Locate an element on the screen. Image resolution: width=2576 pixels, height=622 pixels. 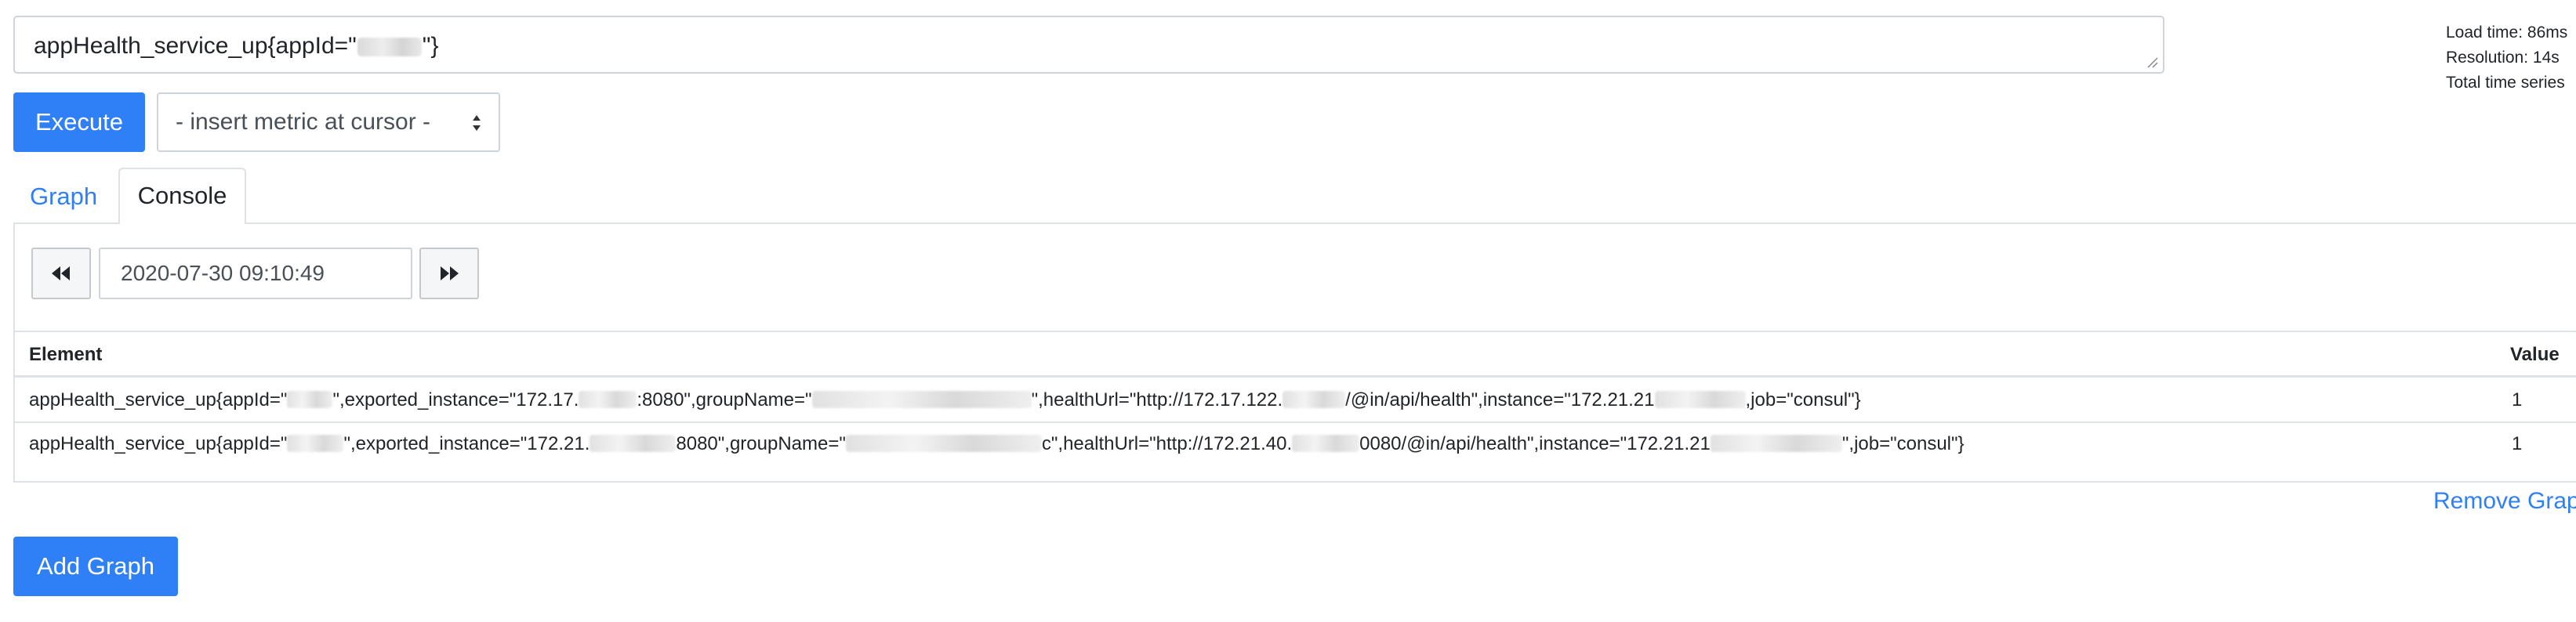
table-top-rule is located at coordinates (1296, 331).